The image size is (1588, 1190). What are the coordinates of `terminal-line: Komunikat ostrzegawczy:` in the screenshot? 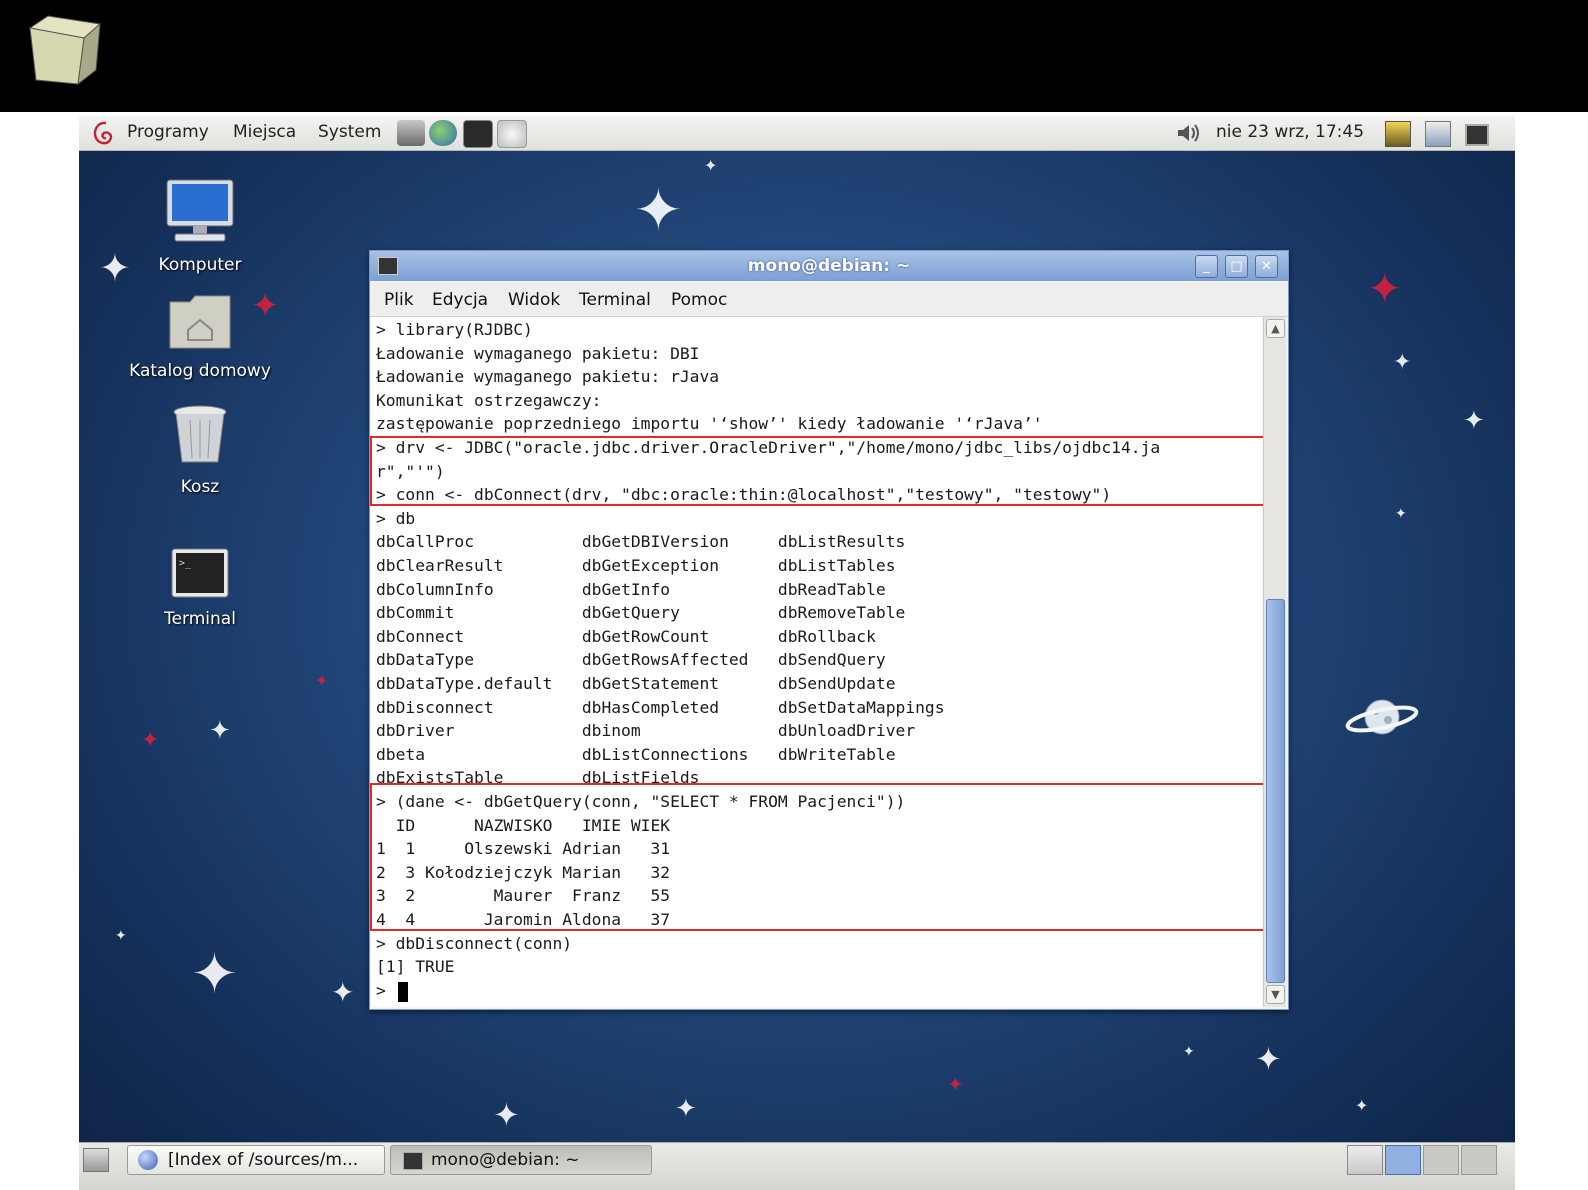 It's located at (489, 400).